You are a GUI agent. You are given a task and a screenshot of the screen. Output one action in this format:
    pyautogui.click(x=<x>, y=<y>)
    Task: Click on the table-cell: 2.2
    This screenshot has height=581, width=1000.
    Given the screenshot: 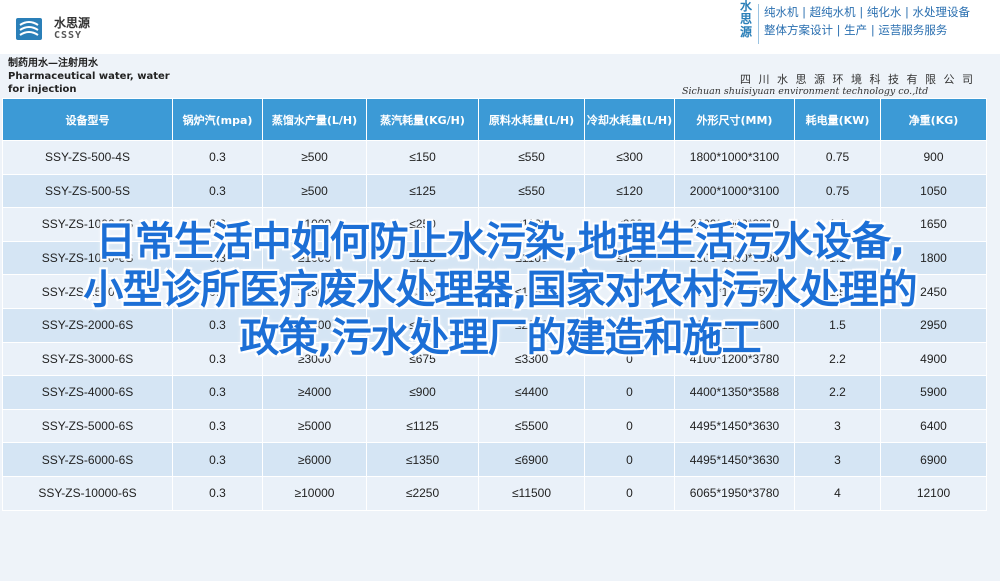 What is the action you would take?
    pyautogui.click(x=837, y=392)
    